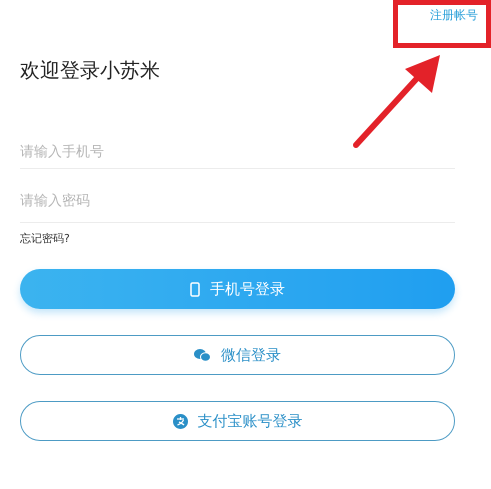  Describe the element at coordinates (454, 30) in the screenshot. I see `register-link: 注册帐号` at that location.